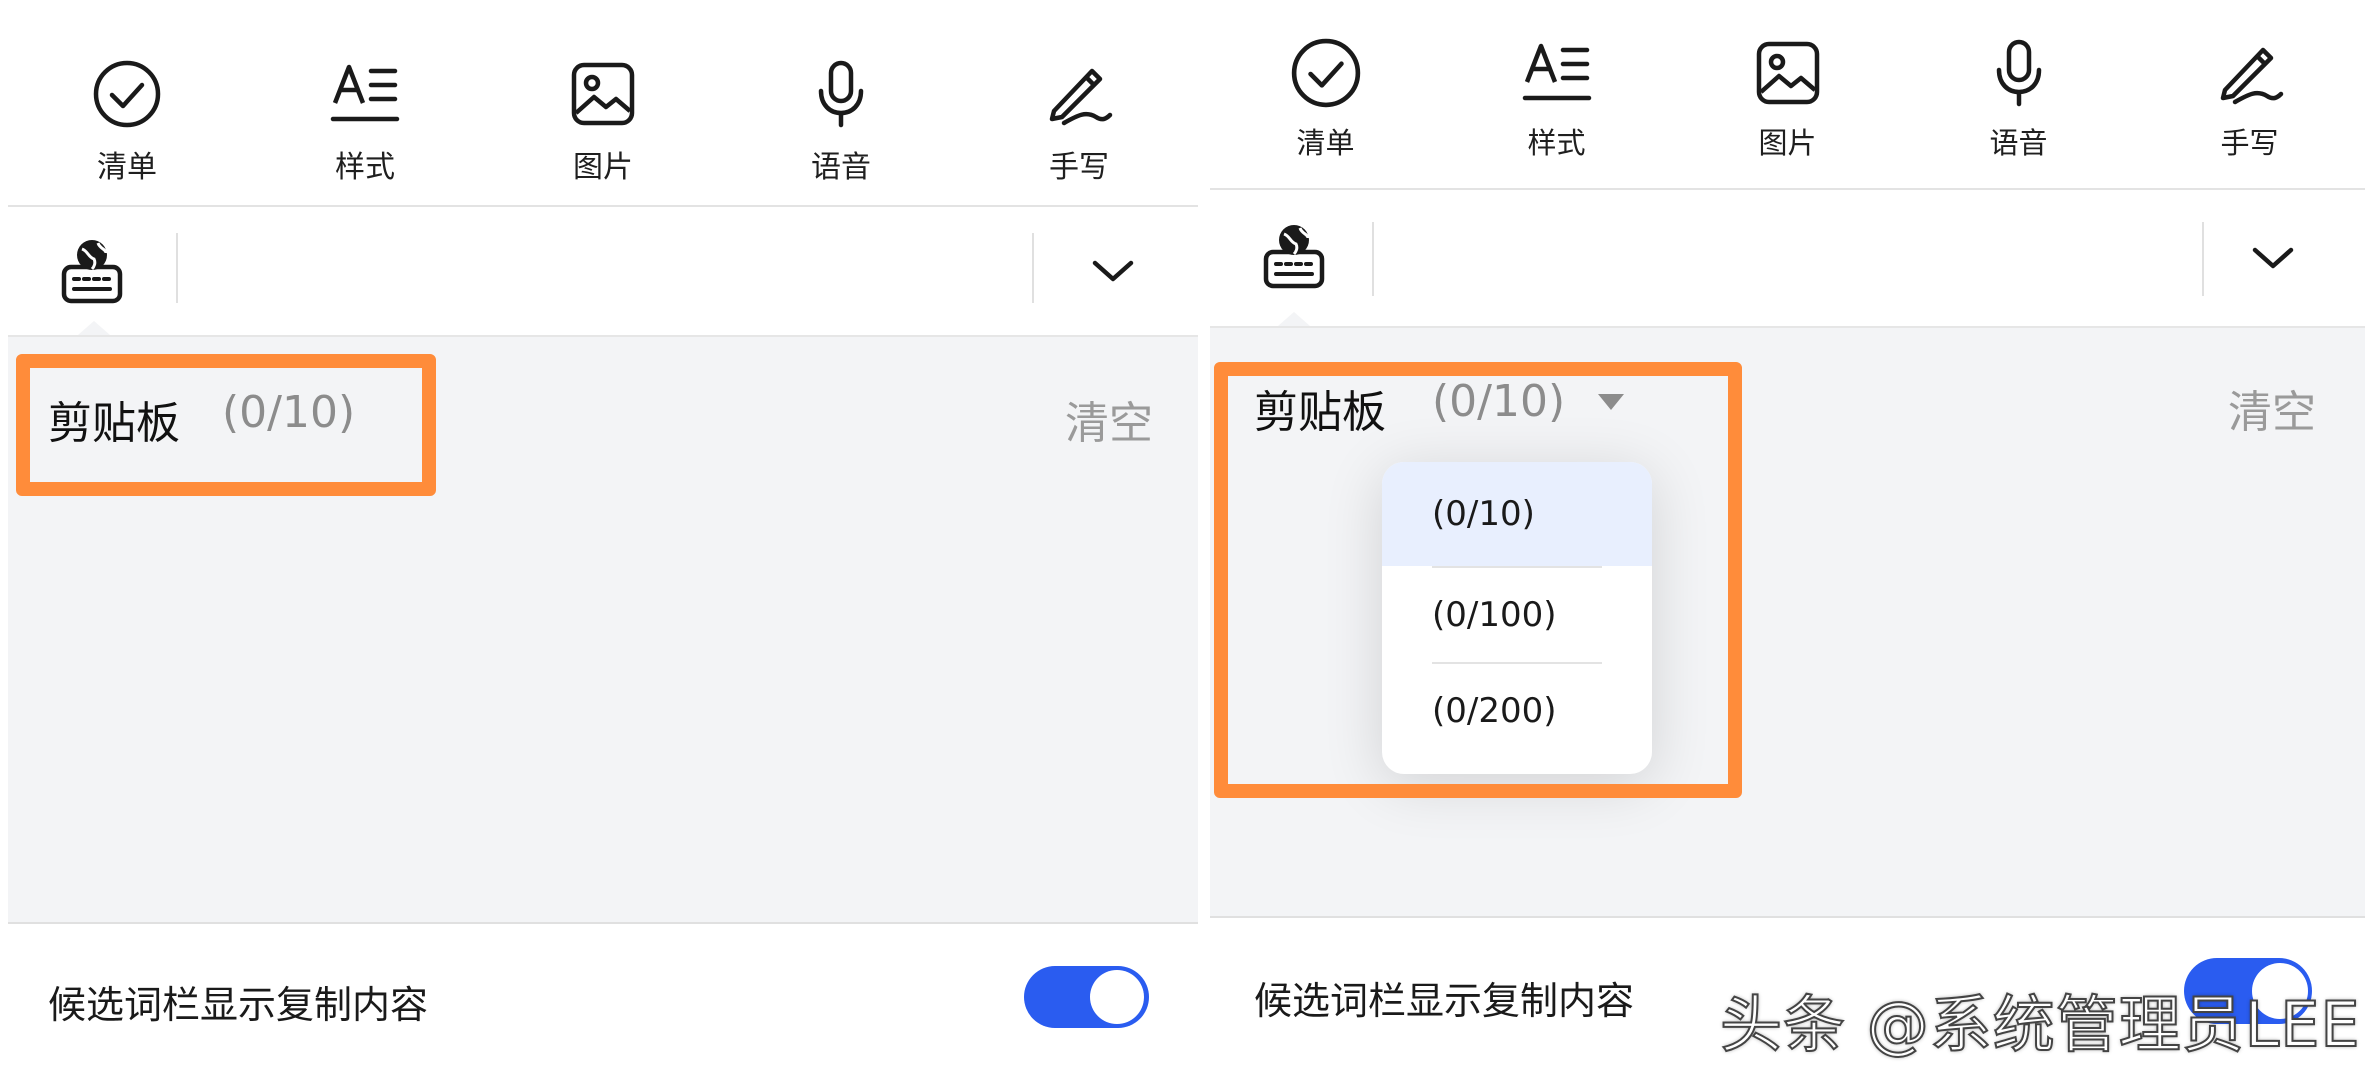 Image resolution: width=2375 pixels, height=1080 pixels. What do you see at coordinates (1086, 997) in the screenshot?
I see `toggle-switch` at bounding box center [1086, 997].